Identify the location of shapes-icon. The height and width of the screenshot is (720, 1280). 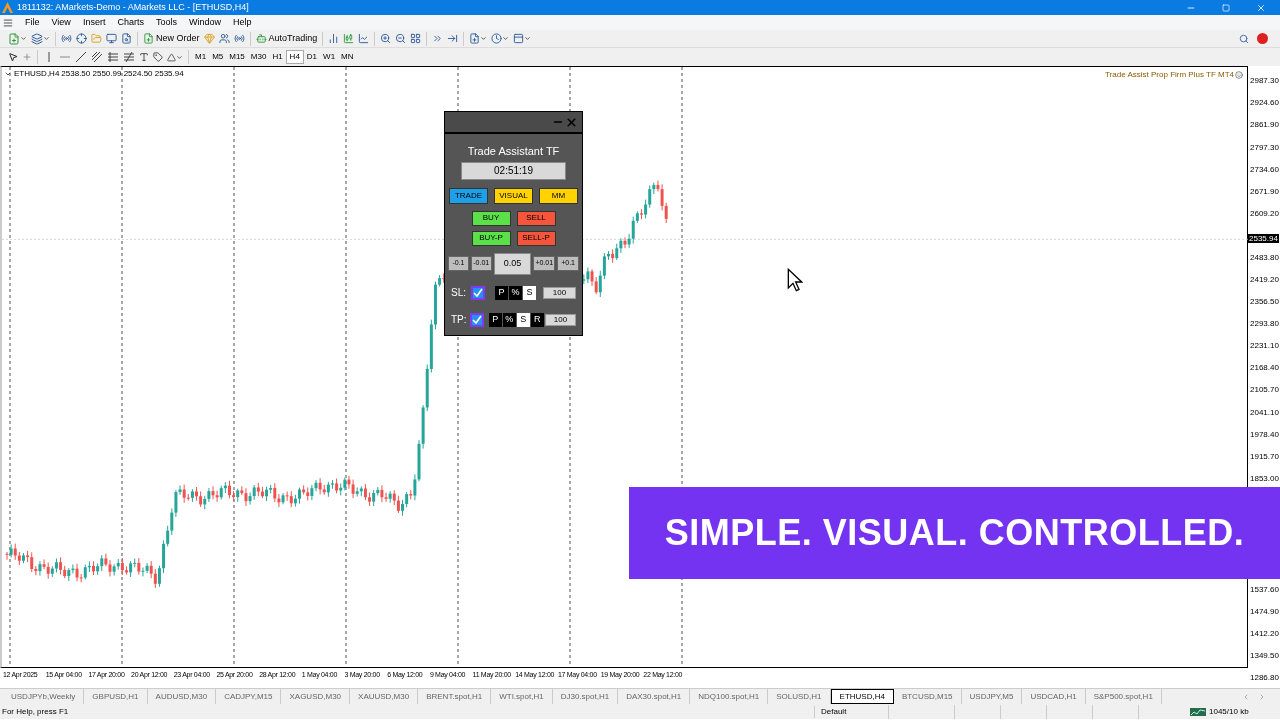
(175, 57).